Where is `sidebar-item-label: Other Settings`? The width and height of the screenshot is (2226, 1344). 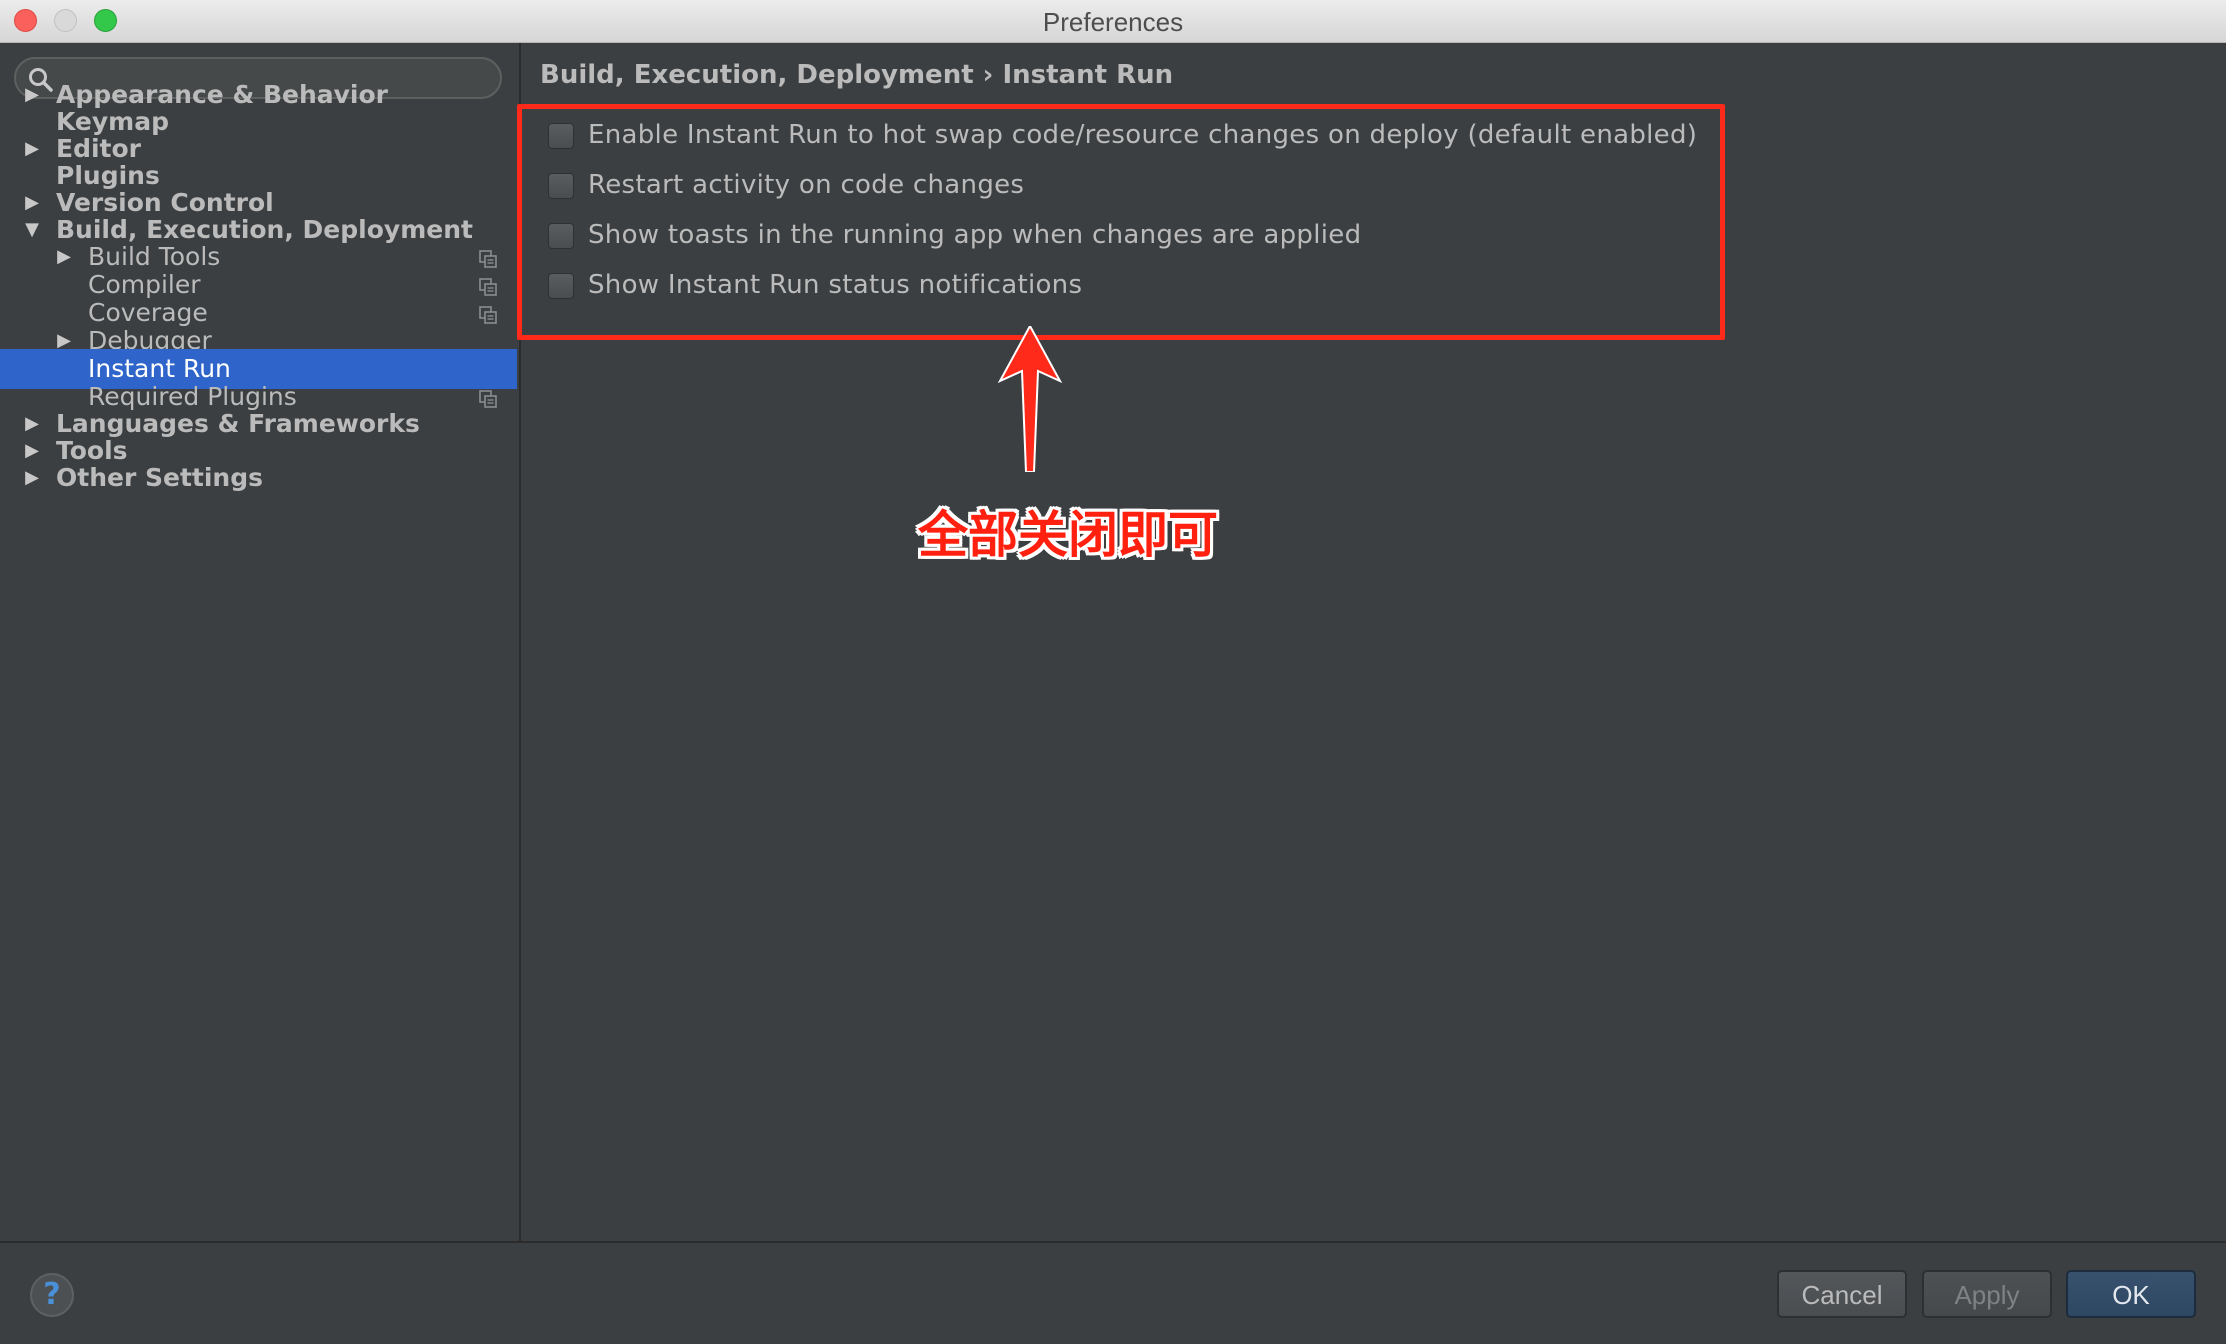 sidebar-item-label: Other Settings is located at coordinates (159, 477).